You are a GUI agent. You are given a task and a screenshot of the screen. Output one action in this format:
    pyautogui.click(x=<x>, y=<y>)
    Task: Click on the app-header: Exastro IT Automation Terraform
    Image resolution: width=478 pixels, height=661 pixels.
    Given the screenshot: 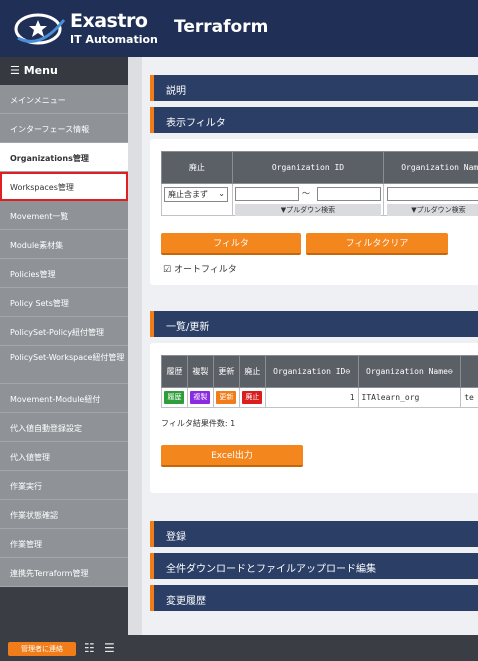 What is the action you would take?
    pyautogui.click(x=239, y=28)
    